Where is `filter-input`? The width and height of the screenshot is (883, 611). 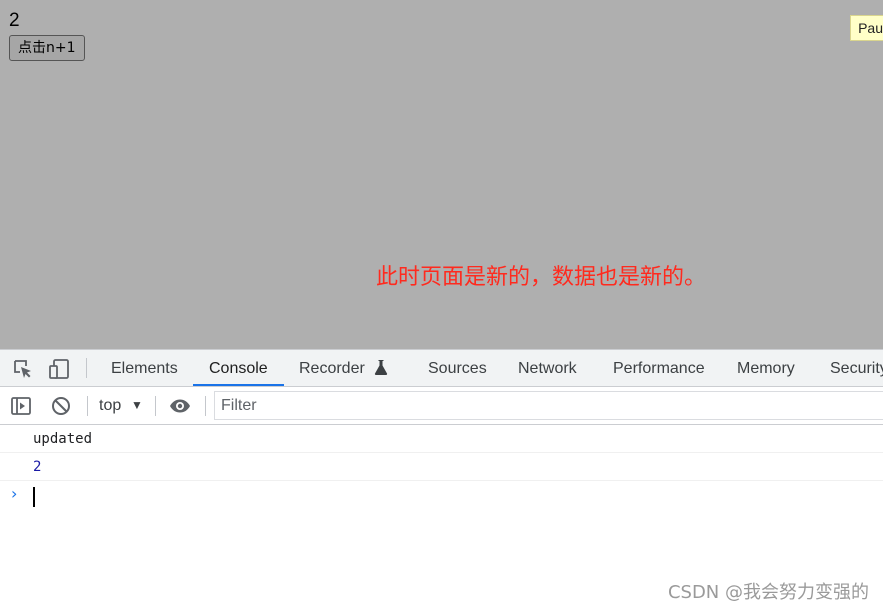 filter-input is located at coordinates (548, 405).